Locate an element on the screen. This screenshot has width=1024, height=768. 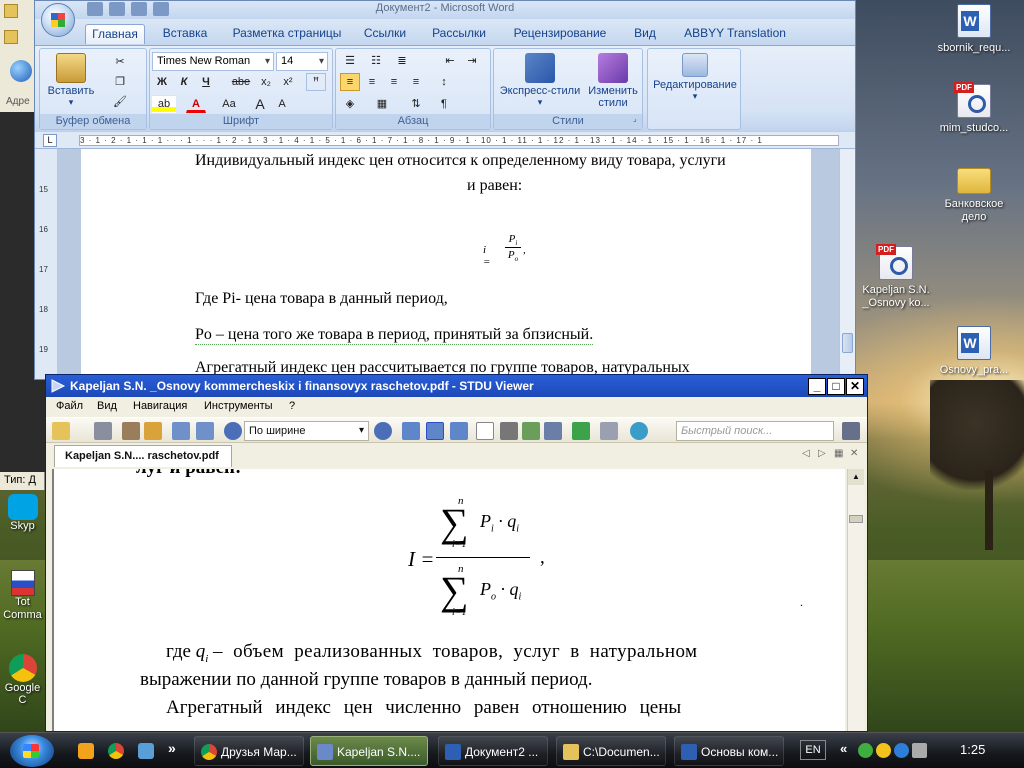
word-vertical-scrollbar is located at coordinates (847, 264).